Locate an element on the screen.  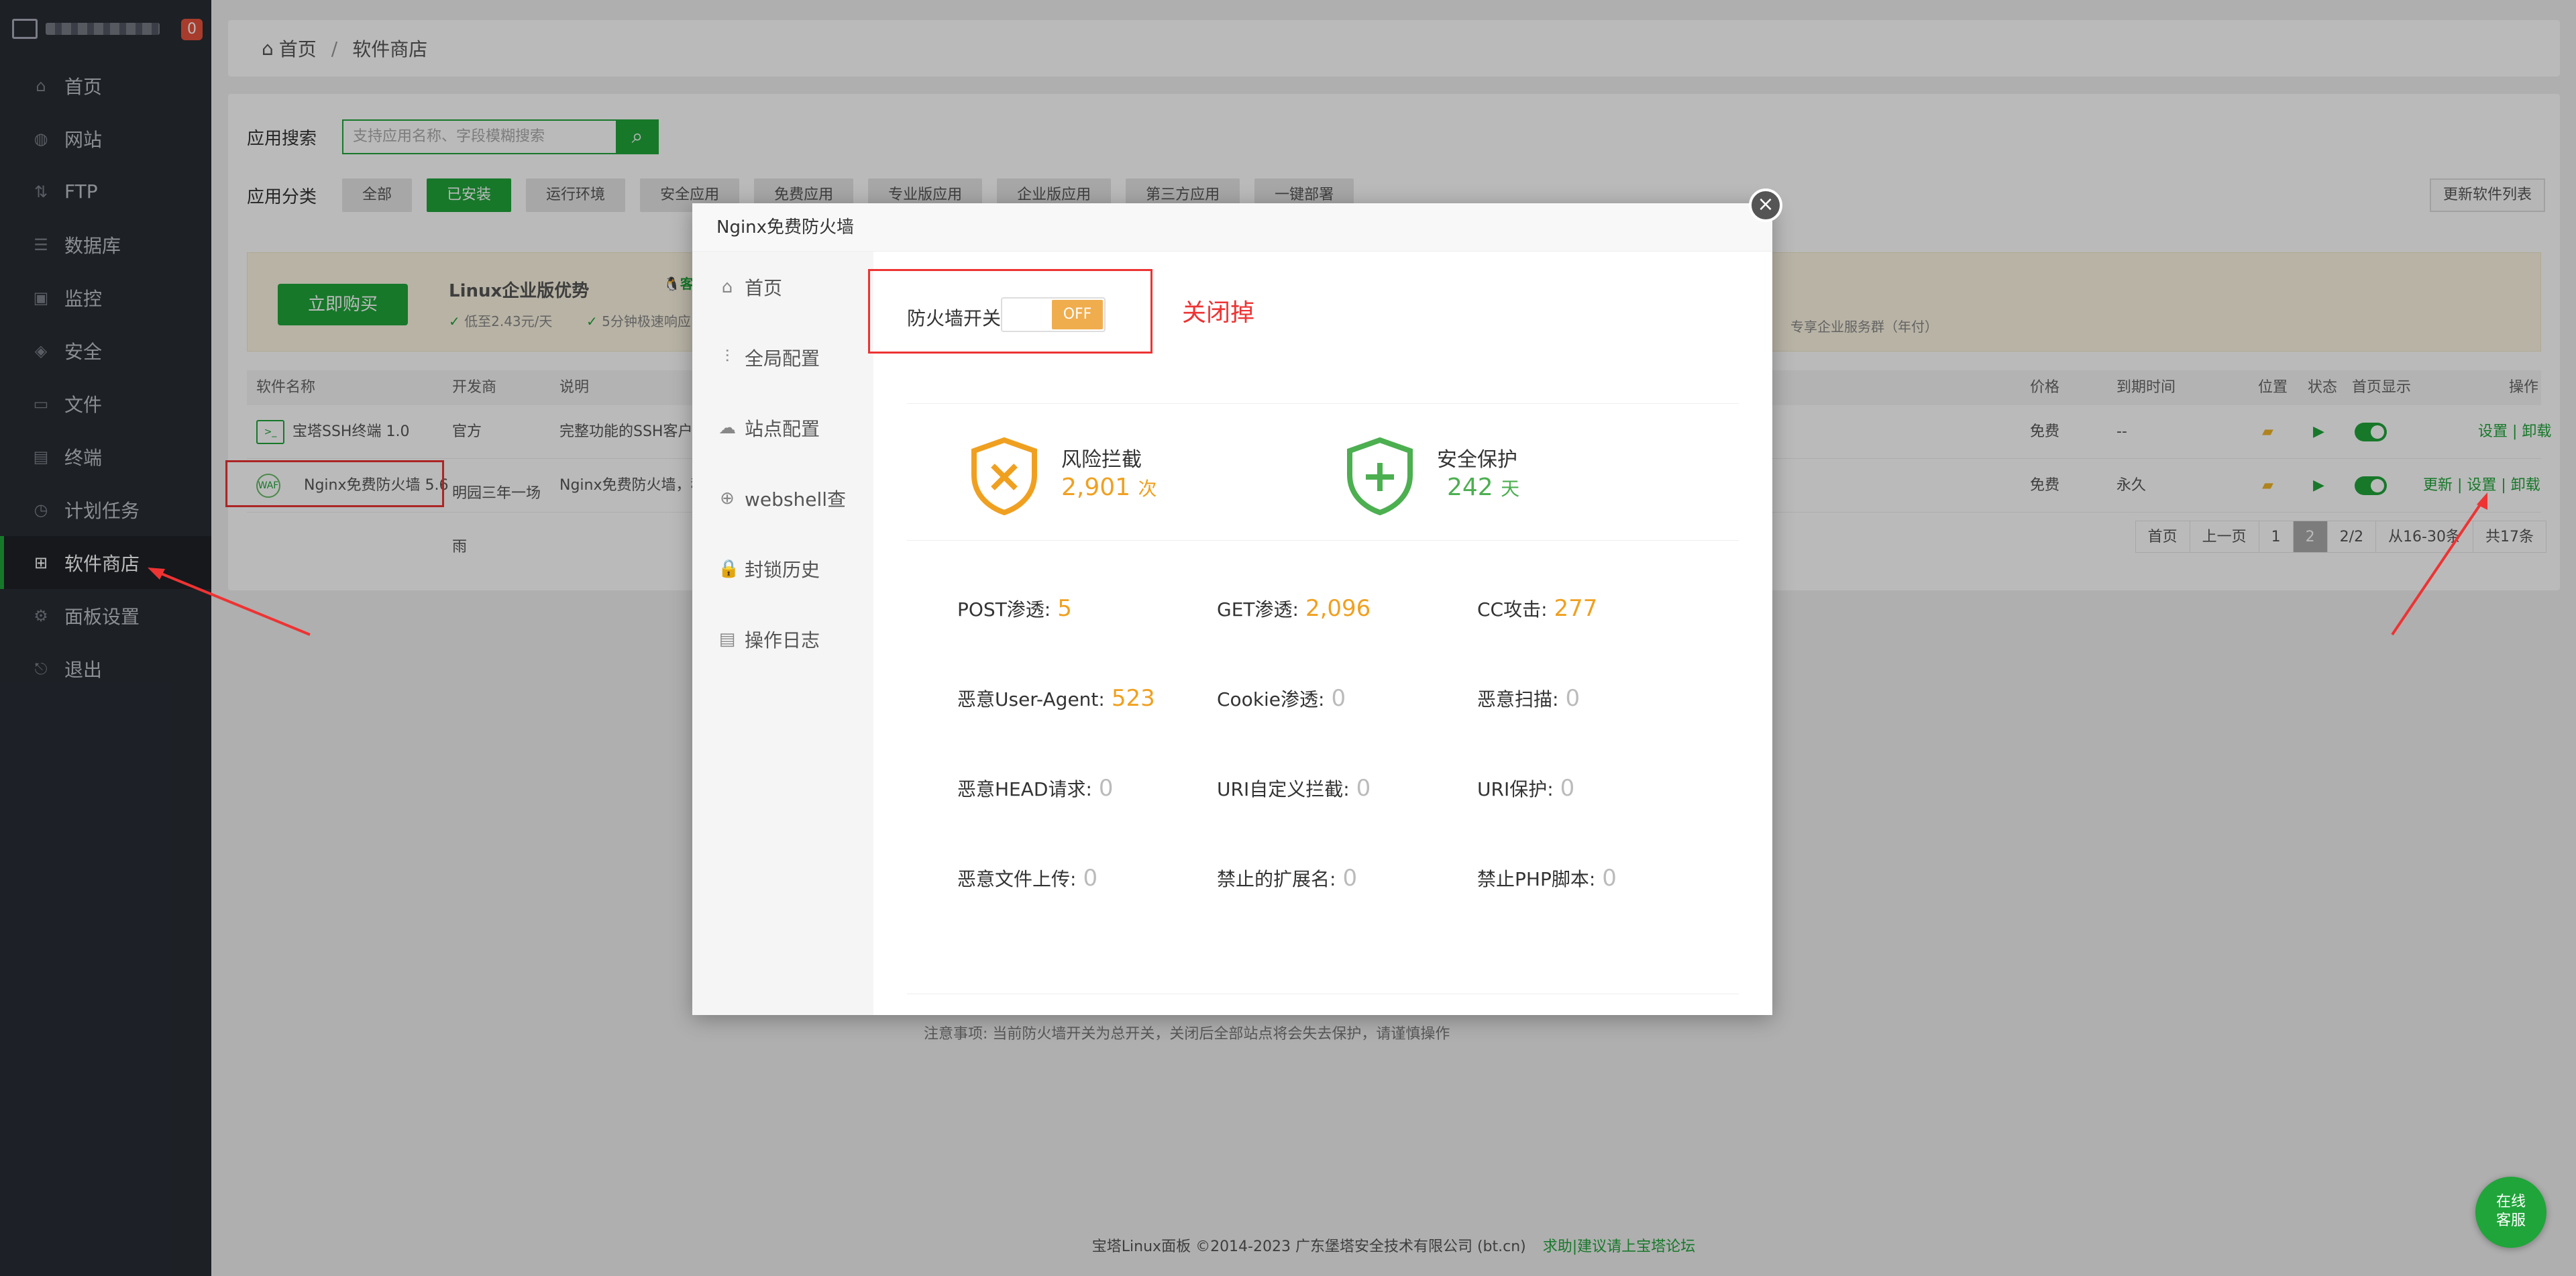
modal-note: 注意事项: 当前防火墙开关为总开关，关闭后全部站点将会失去保护，请谨慎操作 is located at coordinates (1187, 1034).